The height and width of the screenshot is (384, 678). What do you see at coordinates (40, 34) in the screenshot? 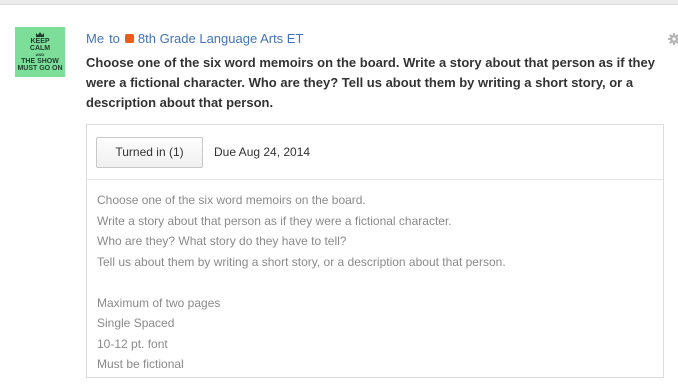
I see `crown-icon` at bounding box center [40, 34].